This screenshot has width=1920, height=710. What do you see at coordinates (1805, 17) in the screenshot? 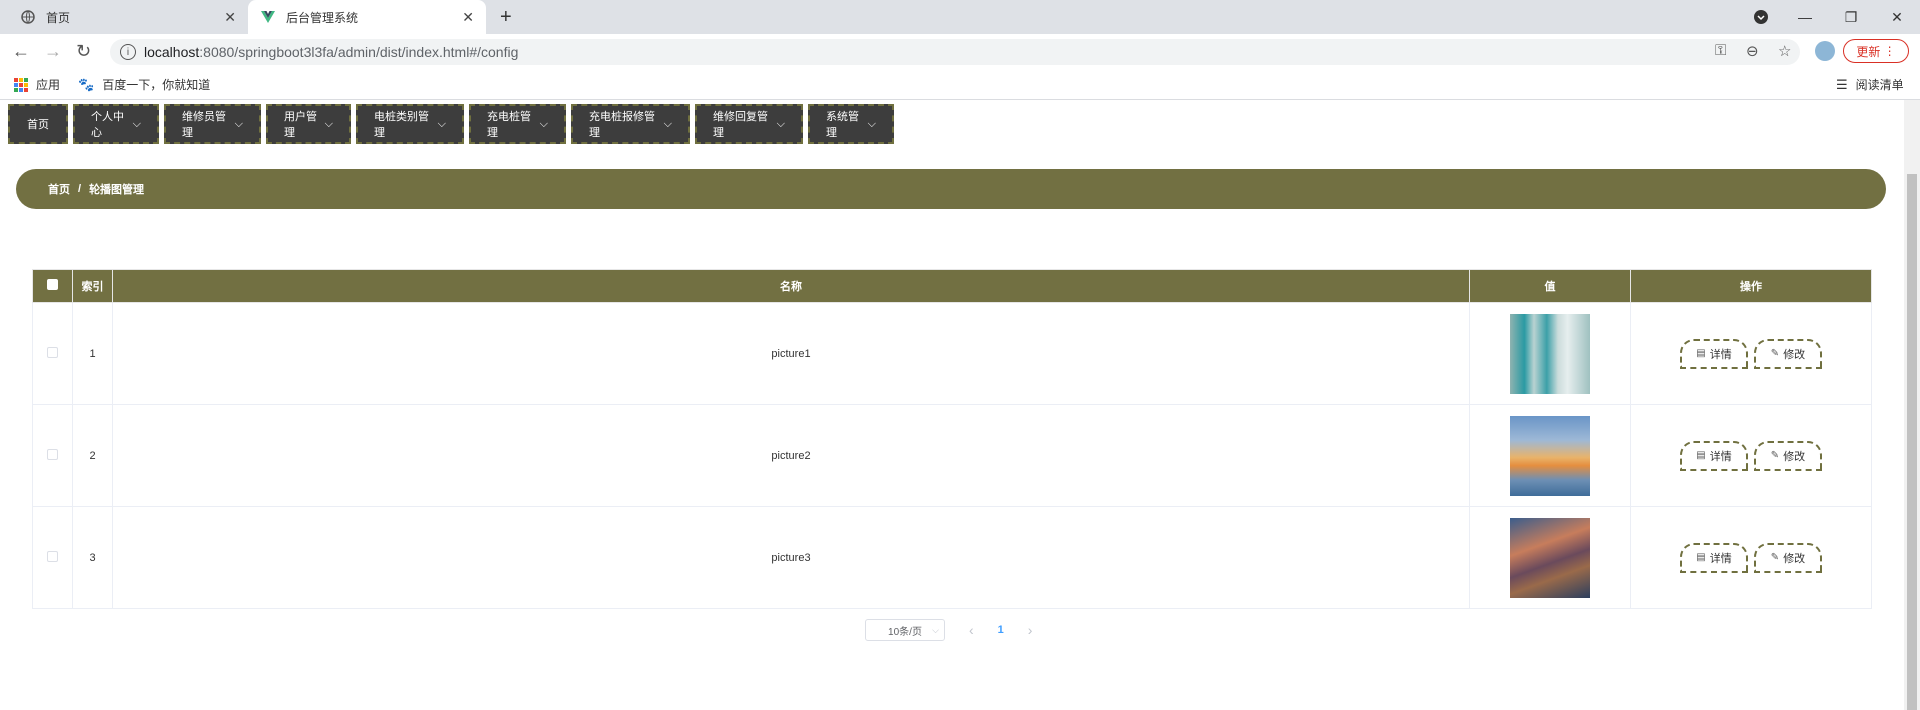
I see `minimize-icon: —` at bounding box center [1805, 17].